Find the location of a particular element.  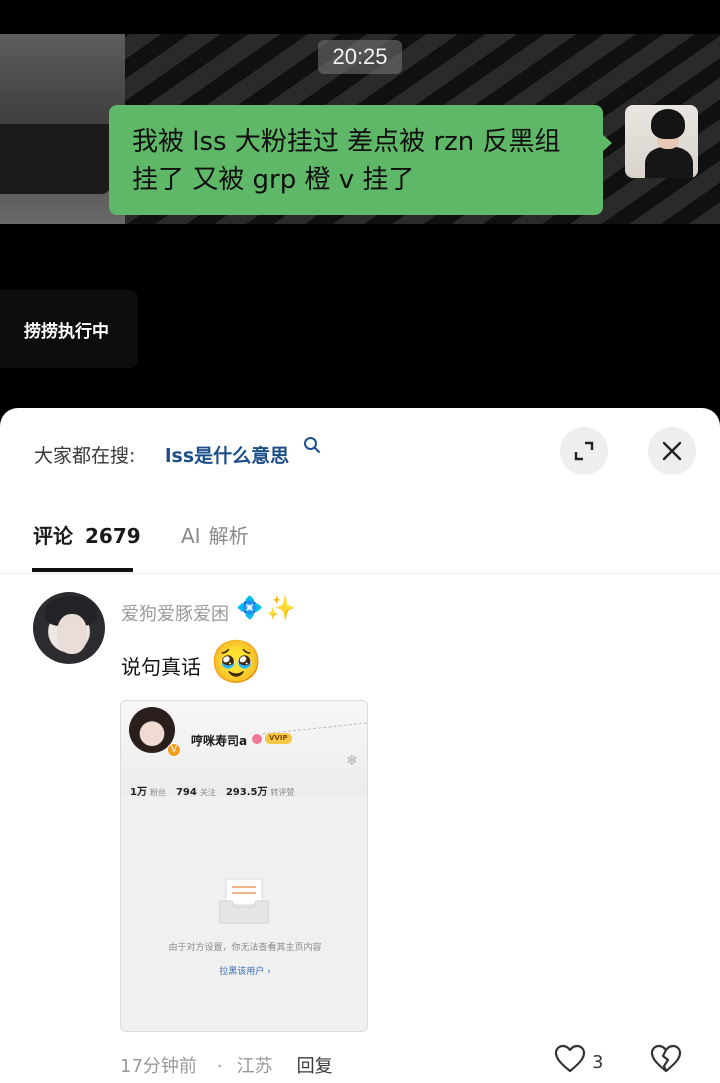

verified-badge: V is located at coordinates (174, 750).